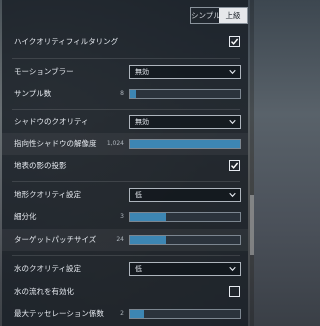 The height and width of the screenshot is (326, 320). Describe the element at coordinates (44, 71) in the screenshot. I see `motion-blur-label: モーションブラー` at that location.